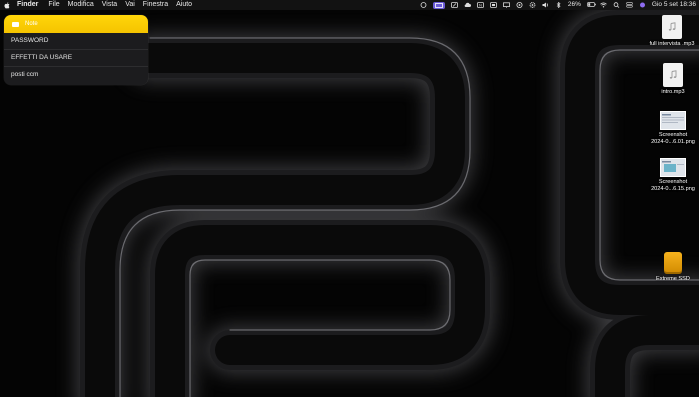 This screenshot has width=699, height=397. I want to click on pen-tablet-icon, so click(454, 5).